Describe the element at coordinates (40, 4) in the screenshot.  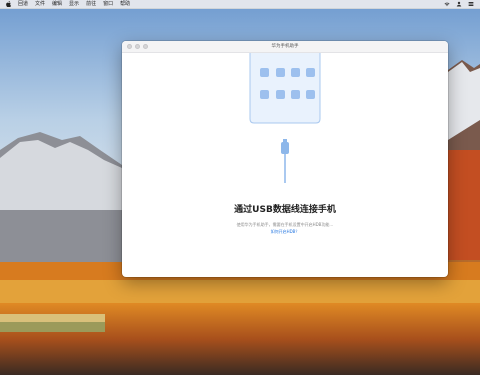
I see `menu-item-file: 文件` at that location.